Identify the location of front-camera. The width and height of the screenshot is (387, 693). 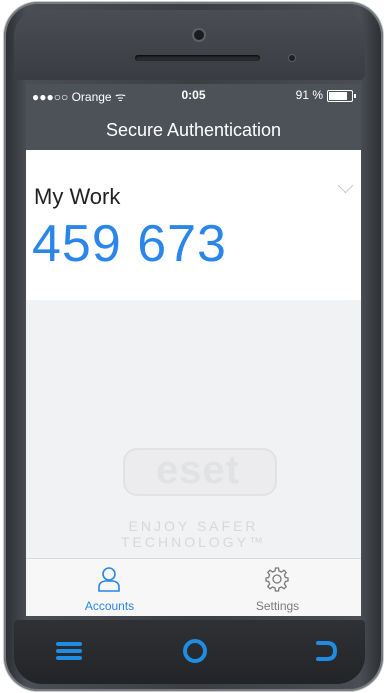
(199, 35).